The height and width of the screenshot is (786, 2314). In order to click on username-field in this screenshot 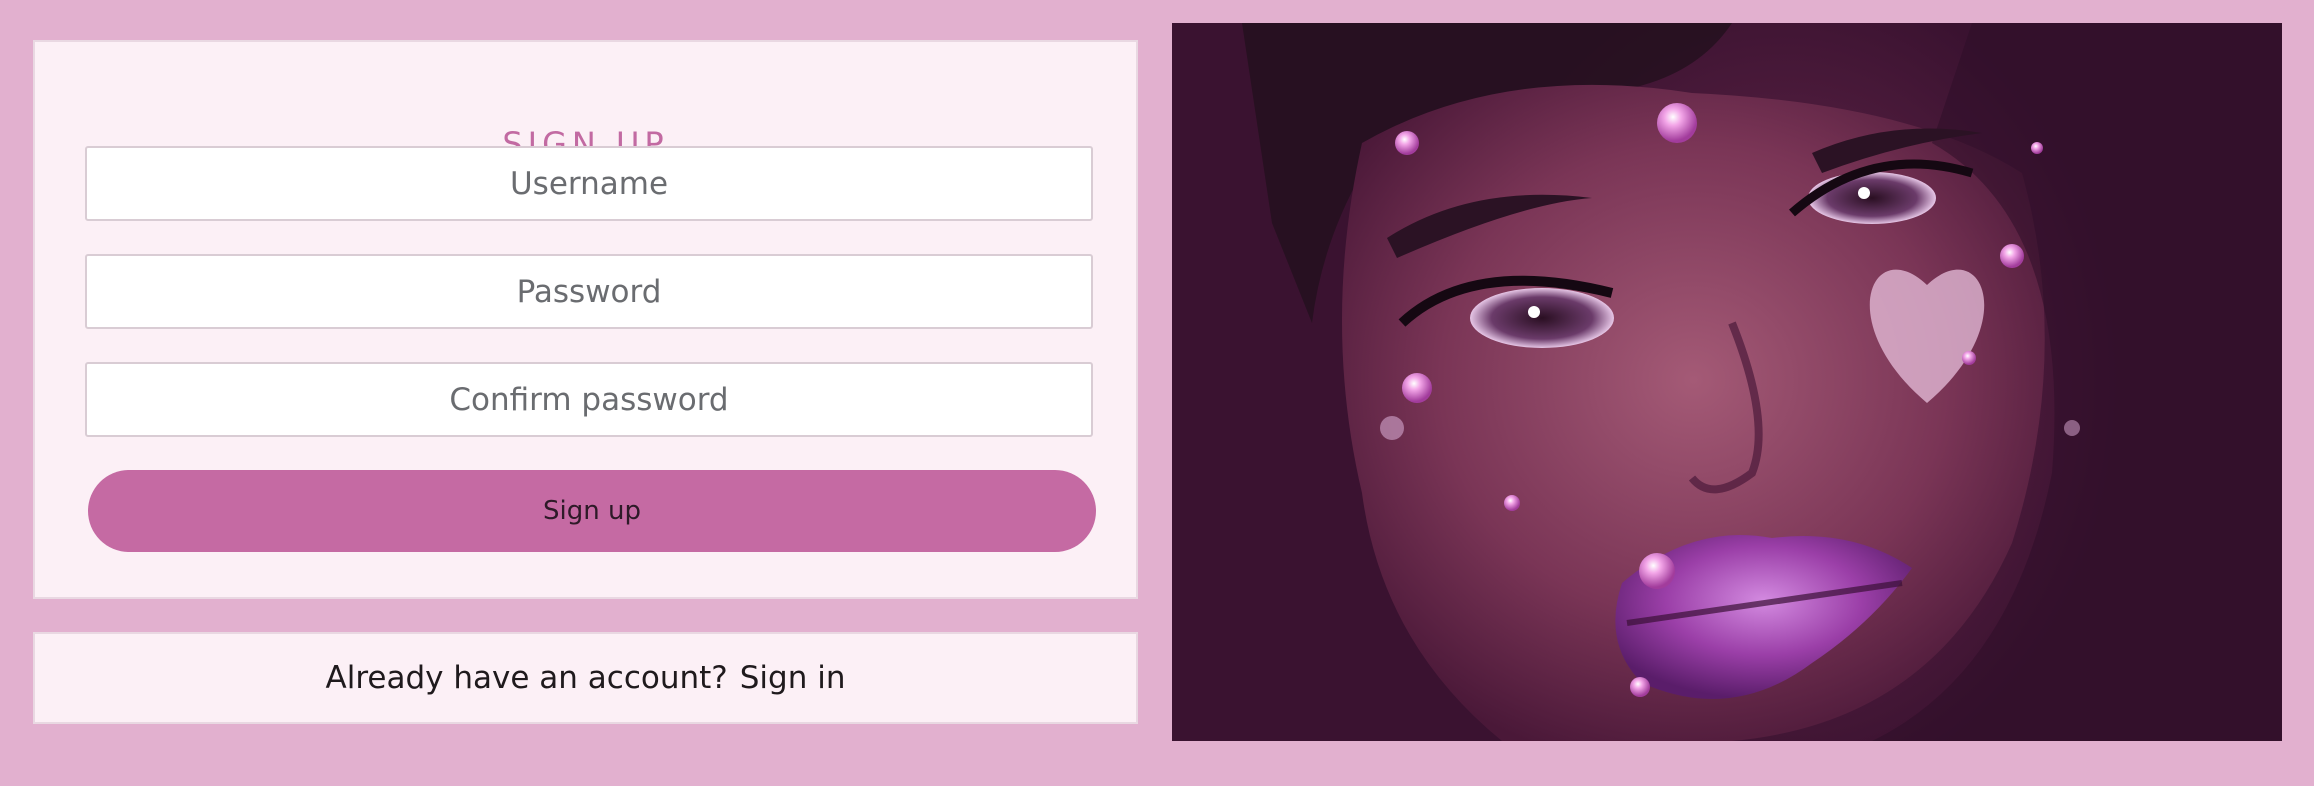, I will do `click(589, 183)`.